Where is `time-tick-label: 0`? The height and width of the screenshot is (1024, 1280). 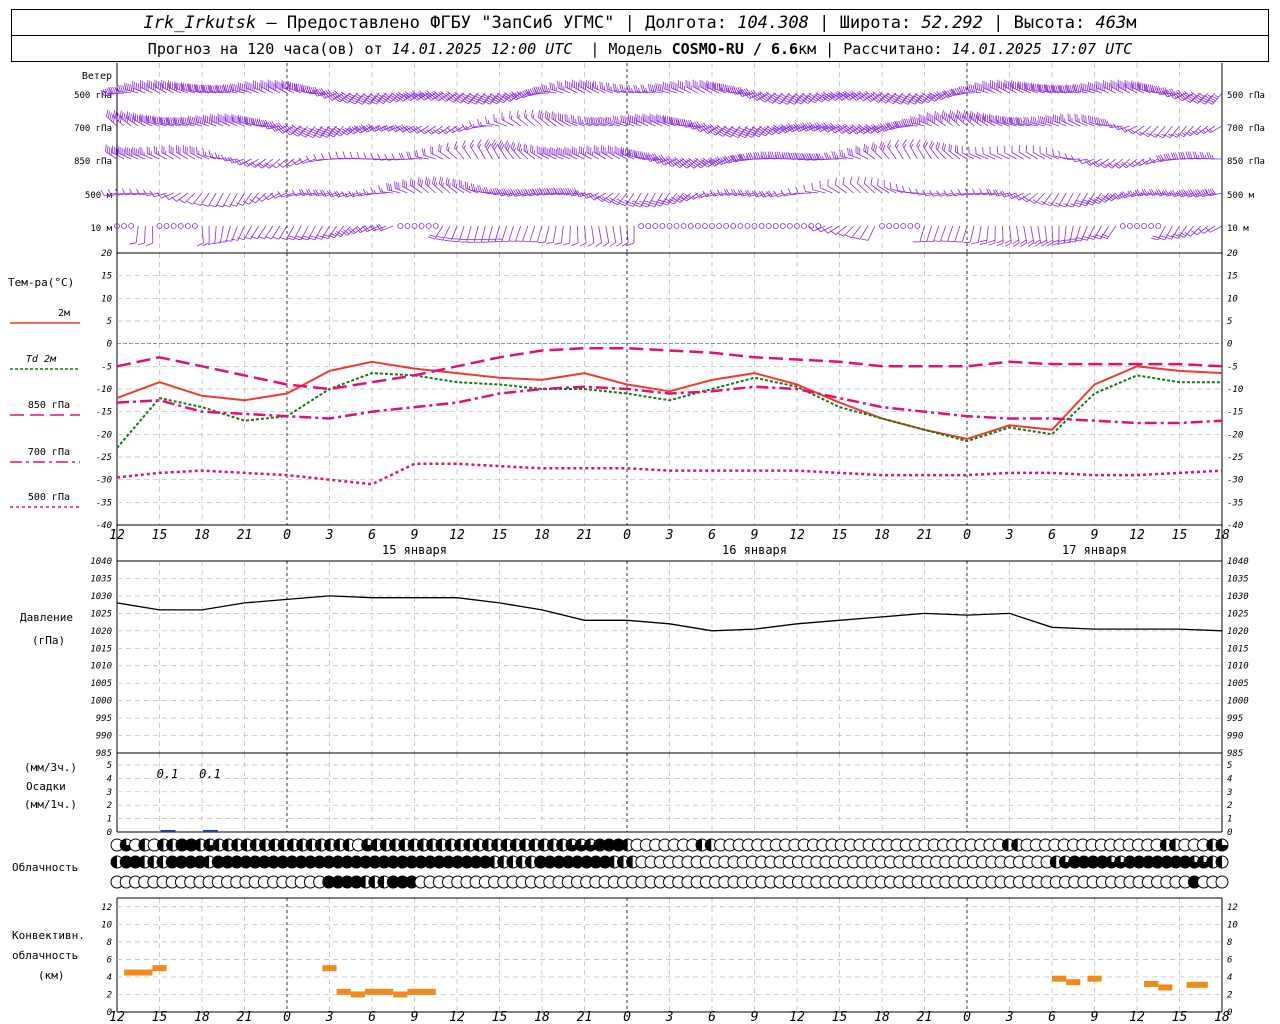 time-tick-label: 0 is located at coordinates (287, 535).